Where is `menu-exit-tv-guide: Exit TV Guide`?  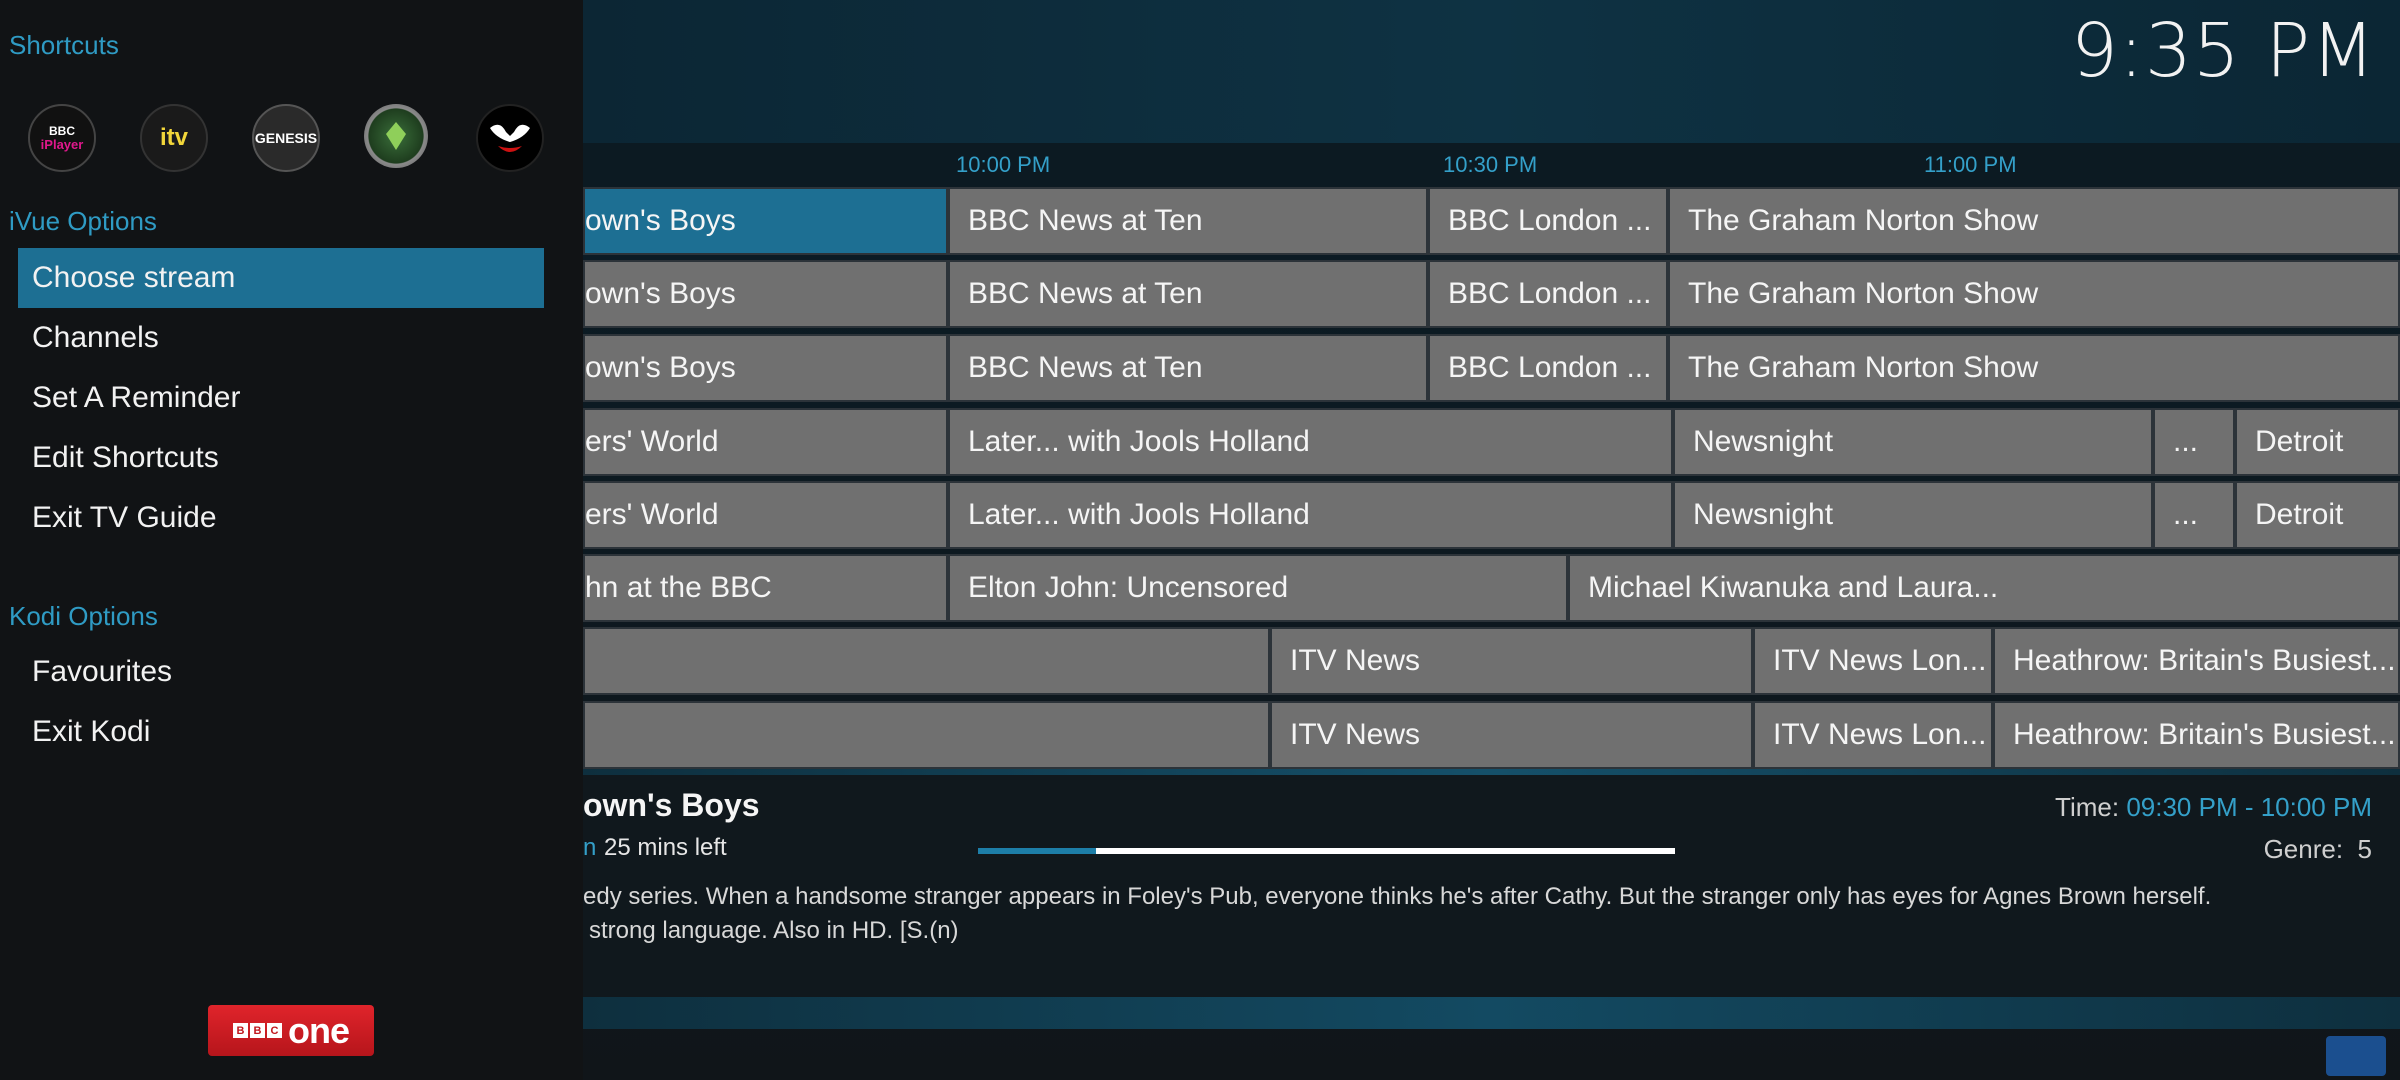
menu-exit-tv-guide: Exit TV Guide is located at coordinates (281, 518).